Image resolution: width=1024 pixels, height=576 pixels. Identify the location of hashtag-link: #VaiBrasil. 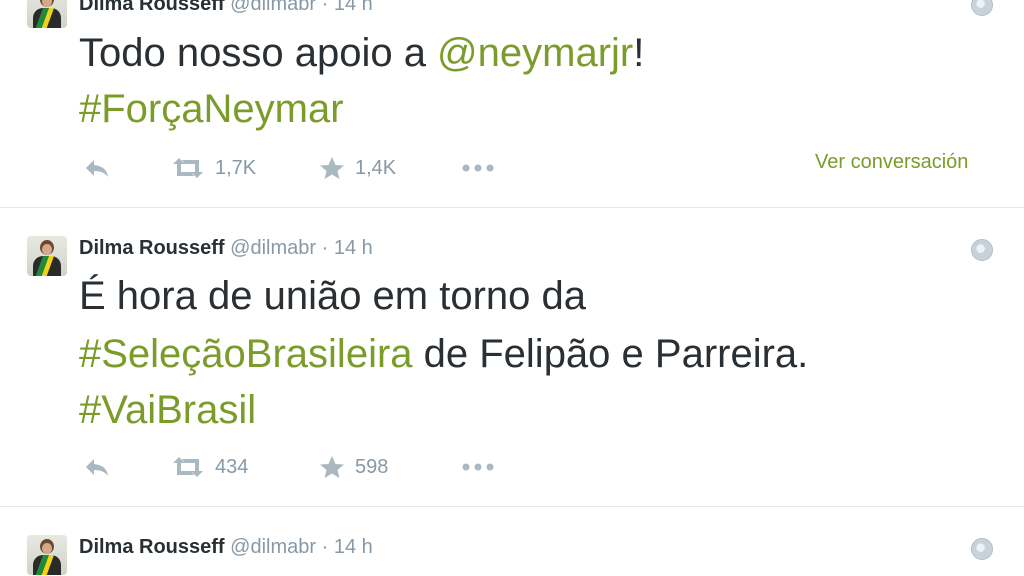
(167, 410).